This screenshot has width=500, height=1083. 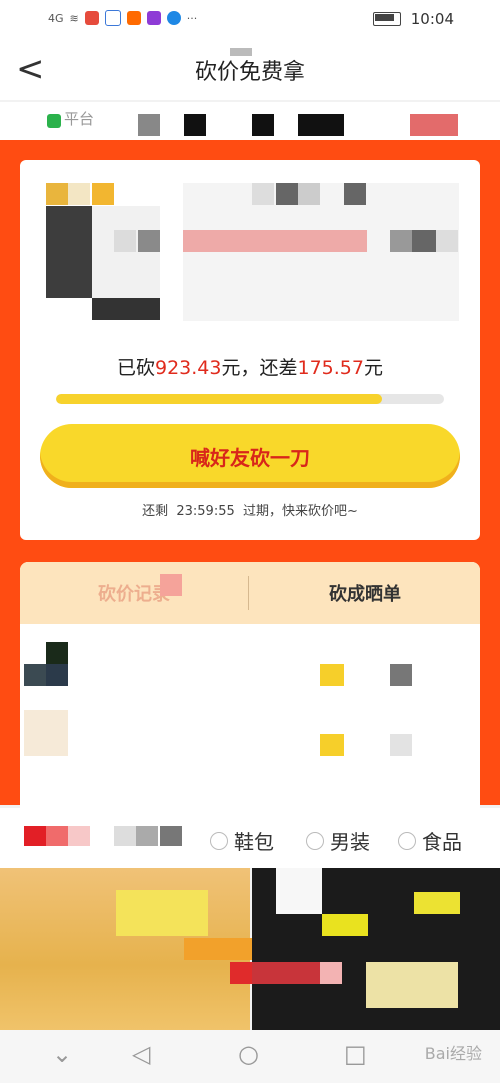 I want to click on countdown-text: 还剩 23:59:55 过期，快来砍价吧~, so click(x=250, y=509).